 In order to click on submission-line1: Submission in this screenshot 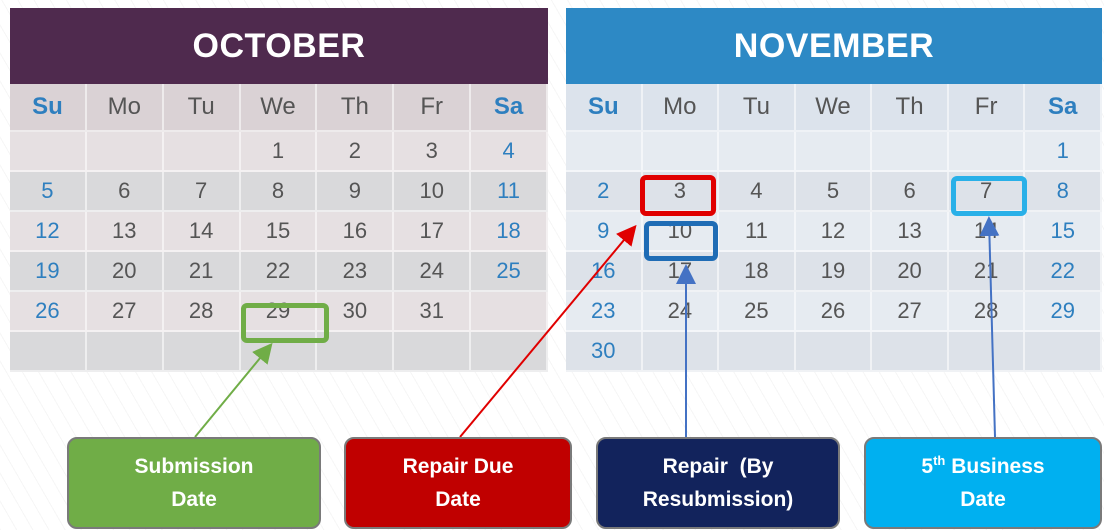, I will do `click(194, 466)`.